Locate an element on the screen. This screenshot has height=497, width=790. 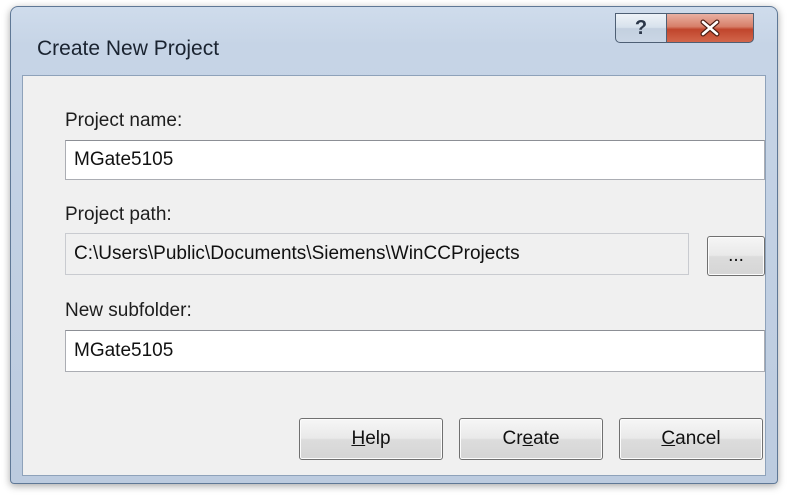
title-bar: Create New Project ? is located at coordinates (394, 41).